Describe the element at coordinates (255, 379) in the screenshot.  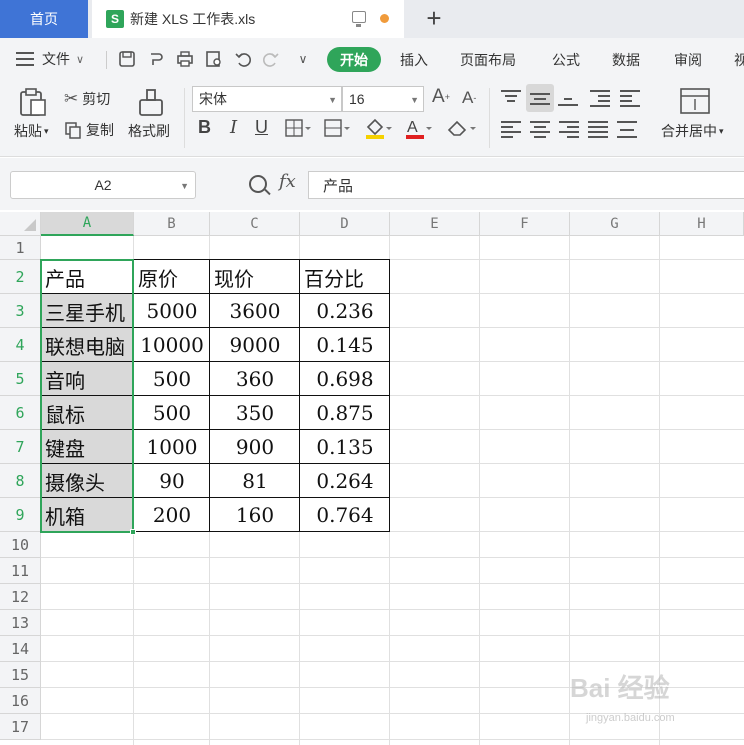
I see `value-cell: 360` at that location.